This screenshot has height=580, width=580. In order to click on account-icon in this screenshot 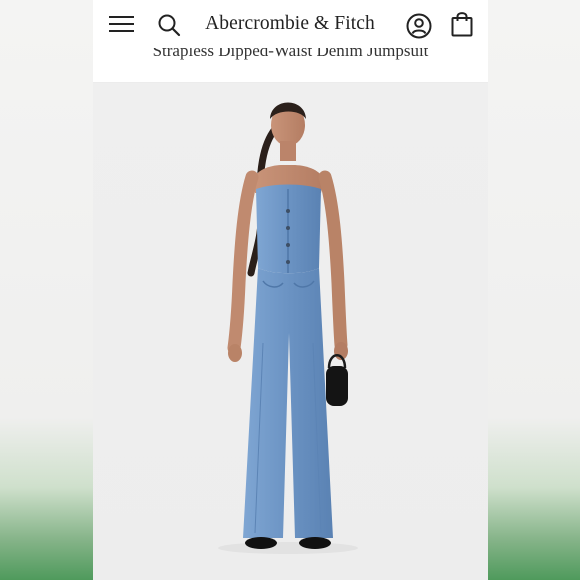, I will do `click(419, 26)`.